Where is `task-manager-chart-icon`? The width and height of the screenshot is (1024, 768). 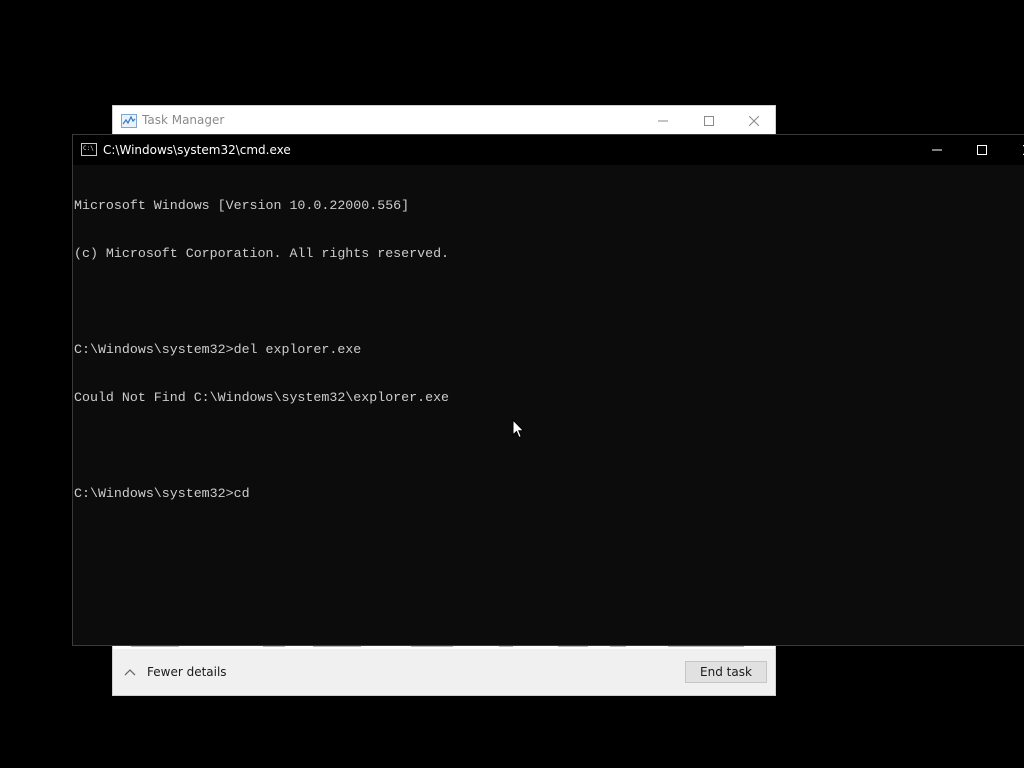 task-manager-chart-icon is located at coordinates (129, 120).